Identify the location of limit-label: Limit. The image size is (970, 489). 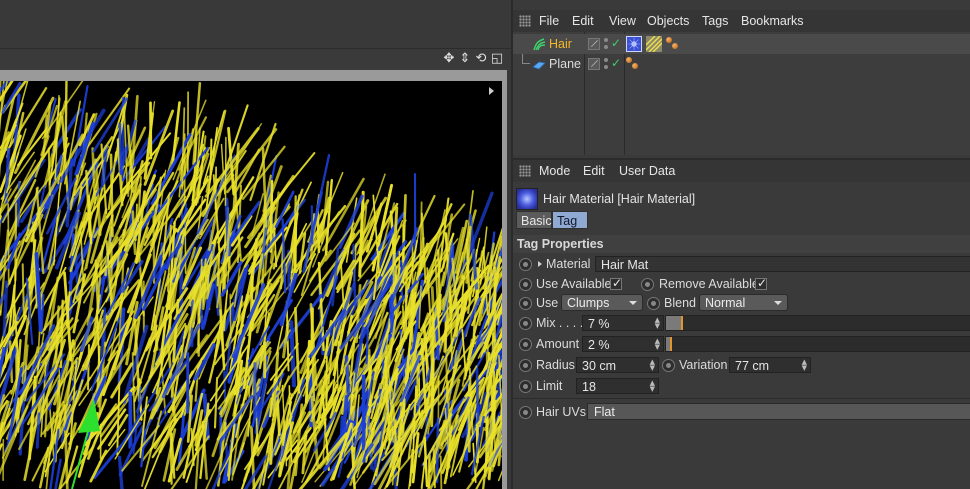
(549, 386).